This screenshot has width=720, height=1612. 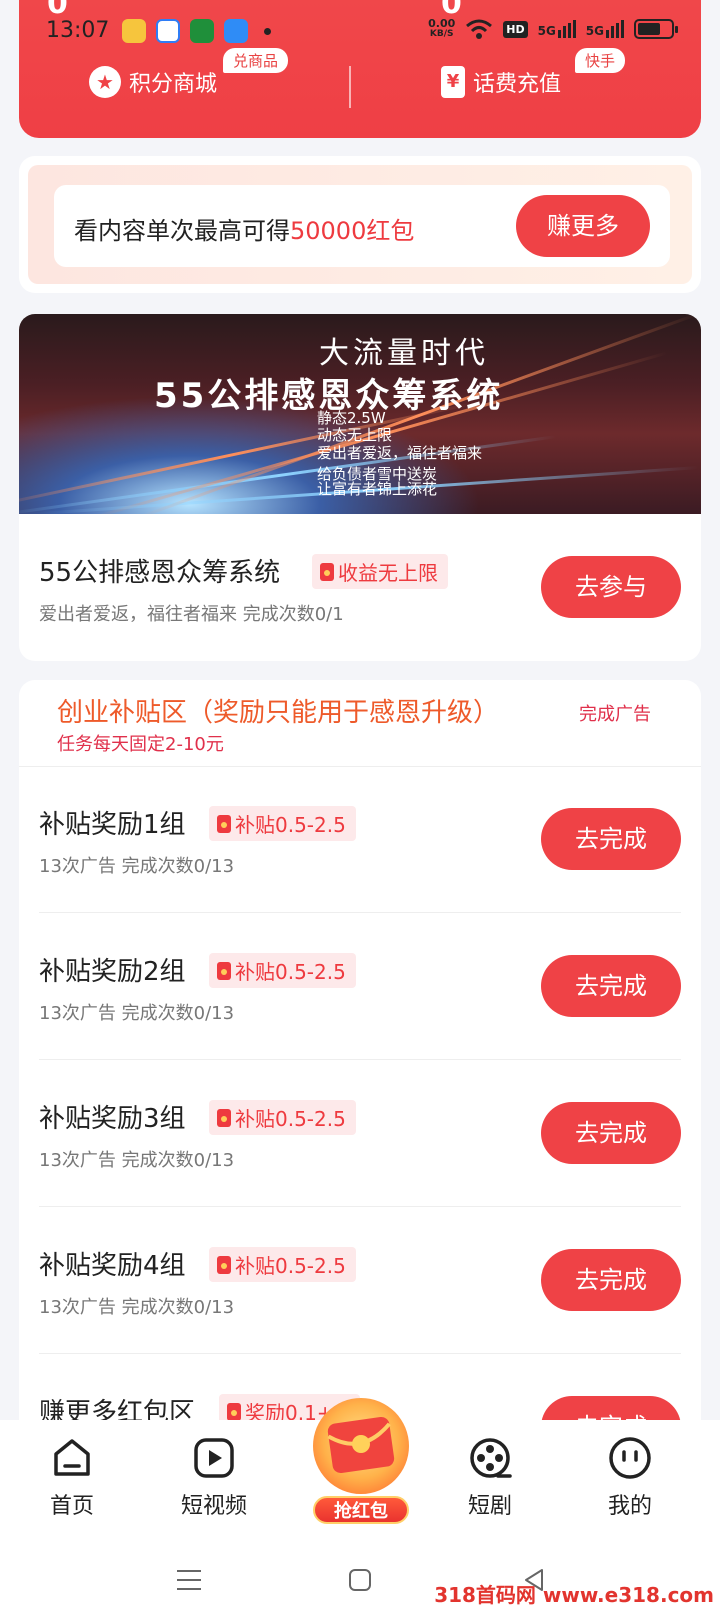 I want to click on hero-line-rich: 让富有者锦上添花, so click(x=377, y=489).